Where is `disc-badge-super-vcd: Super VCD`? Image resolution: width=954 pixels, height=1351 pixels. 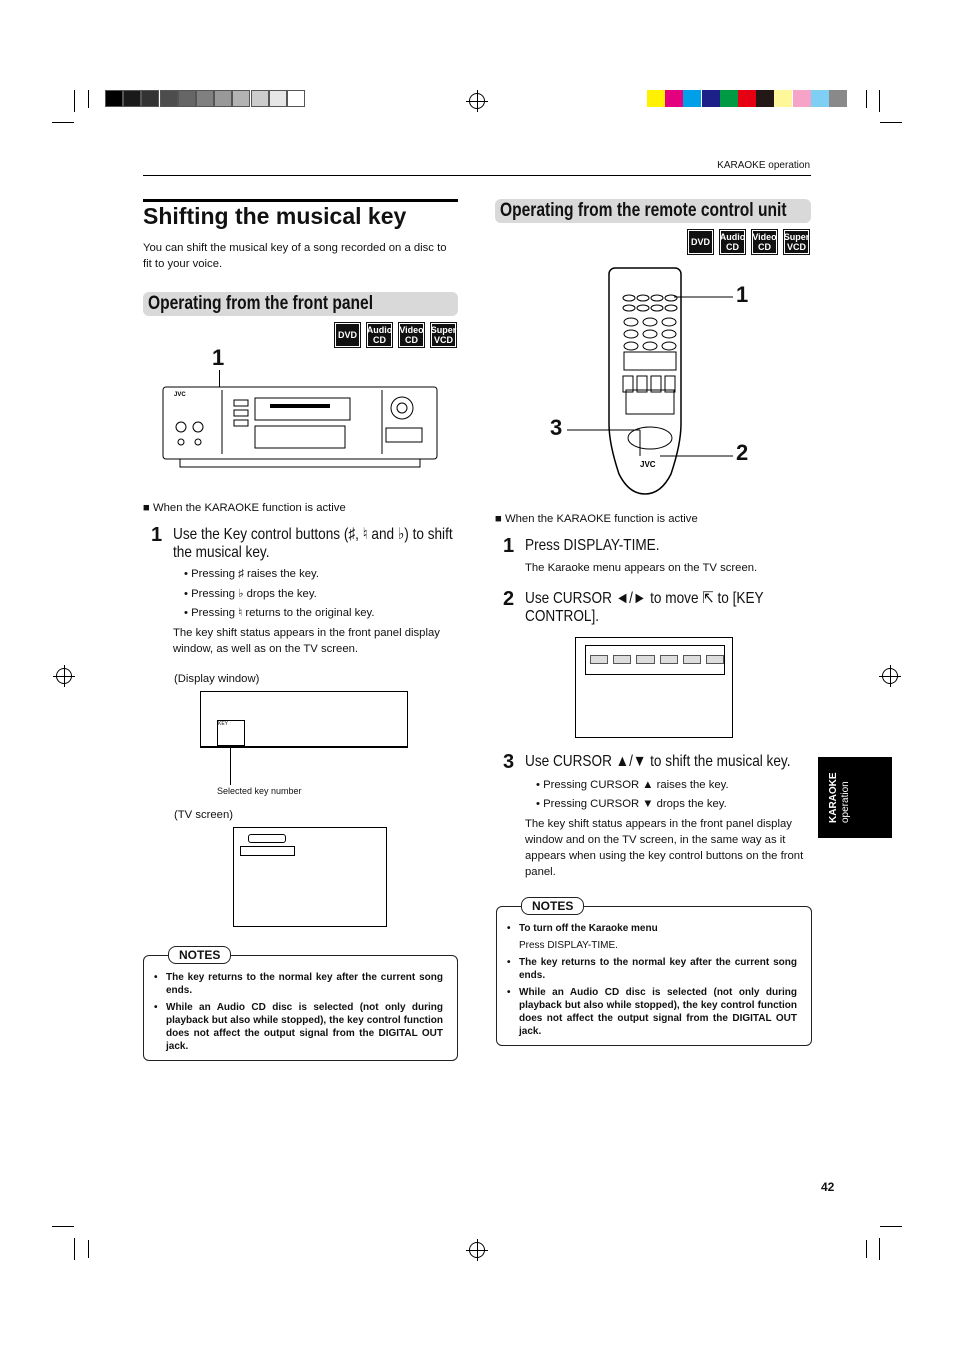
disc-badge-super-vcd: Super VCD is located at coordinates (443, 335).